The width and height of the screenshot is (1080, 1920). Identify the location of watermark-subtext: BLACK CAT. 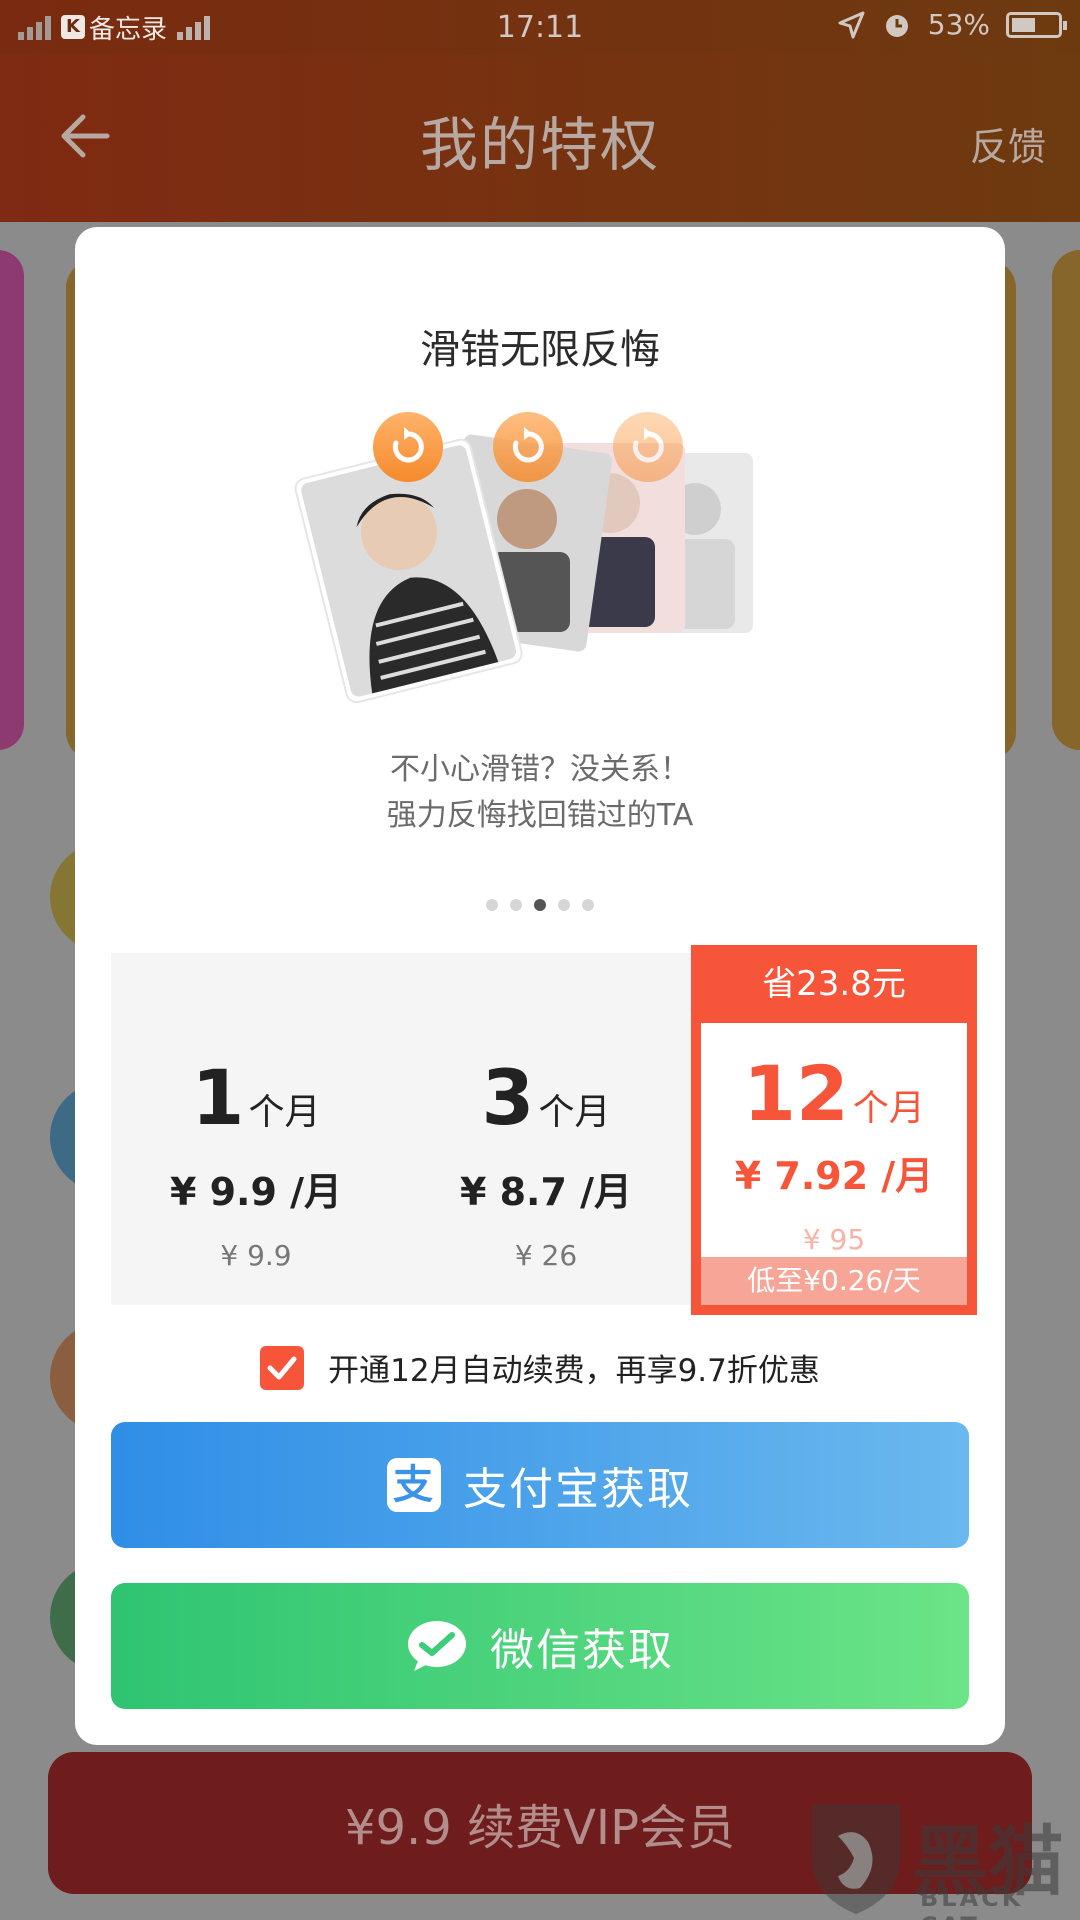
(972, 1902).